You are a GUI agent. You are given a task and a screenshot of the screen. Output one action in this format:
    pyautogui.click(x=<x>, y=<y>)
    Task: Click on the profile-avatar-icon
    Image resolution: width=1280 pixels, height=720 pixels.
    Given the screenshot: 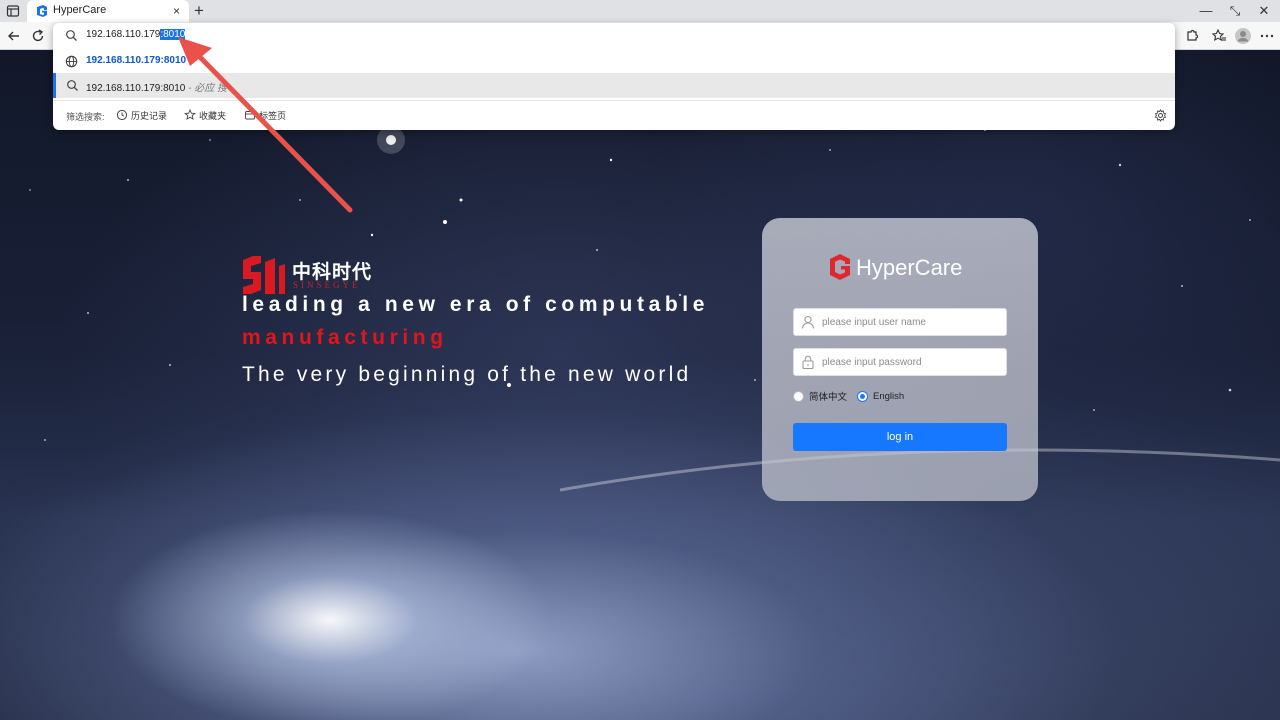 What is the action you would take?
    pyautogui.click(x=1243, y=36)
    